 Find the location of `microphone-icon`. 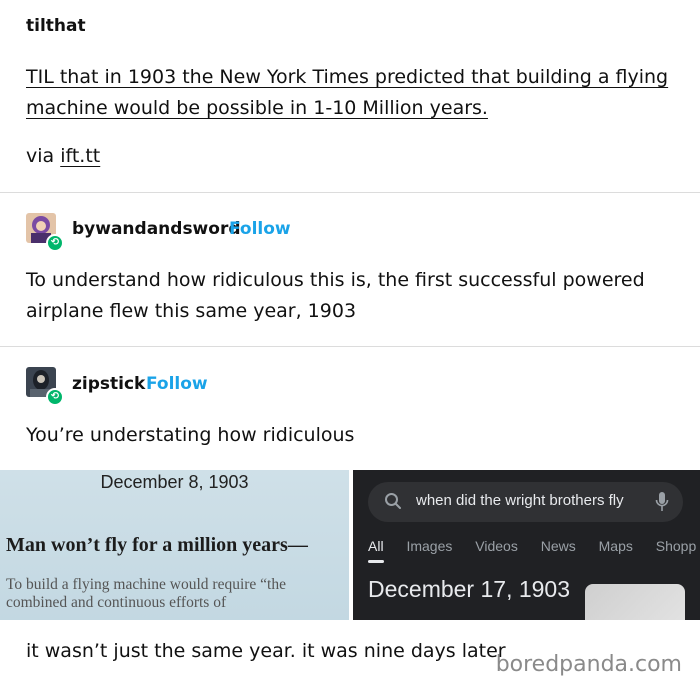

microphone-icon is located at coordinates (662, 501).